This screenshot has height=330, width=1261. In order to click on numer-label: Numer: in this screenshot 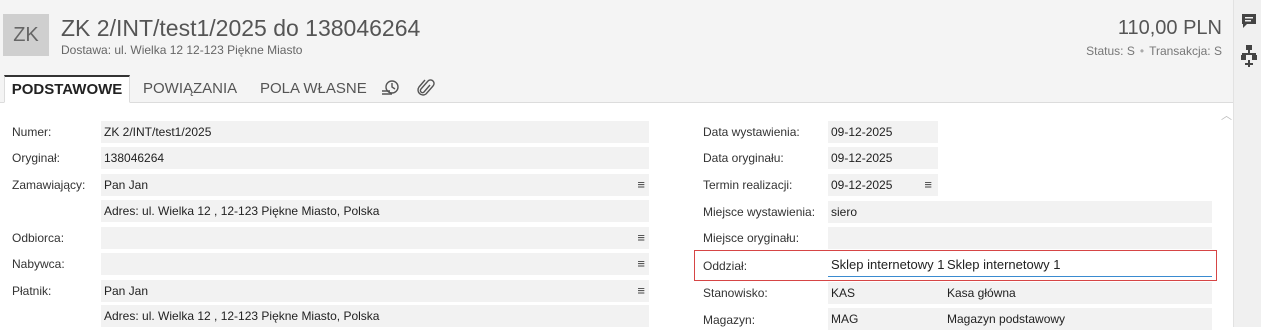, I will do `click(32, 132)`.